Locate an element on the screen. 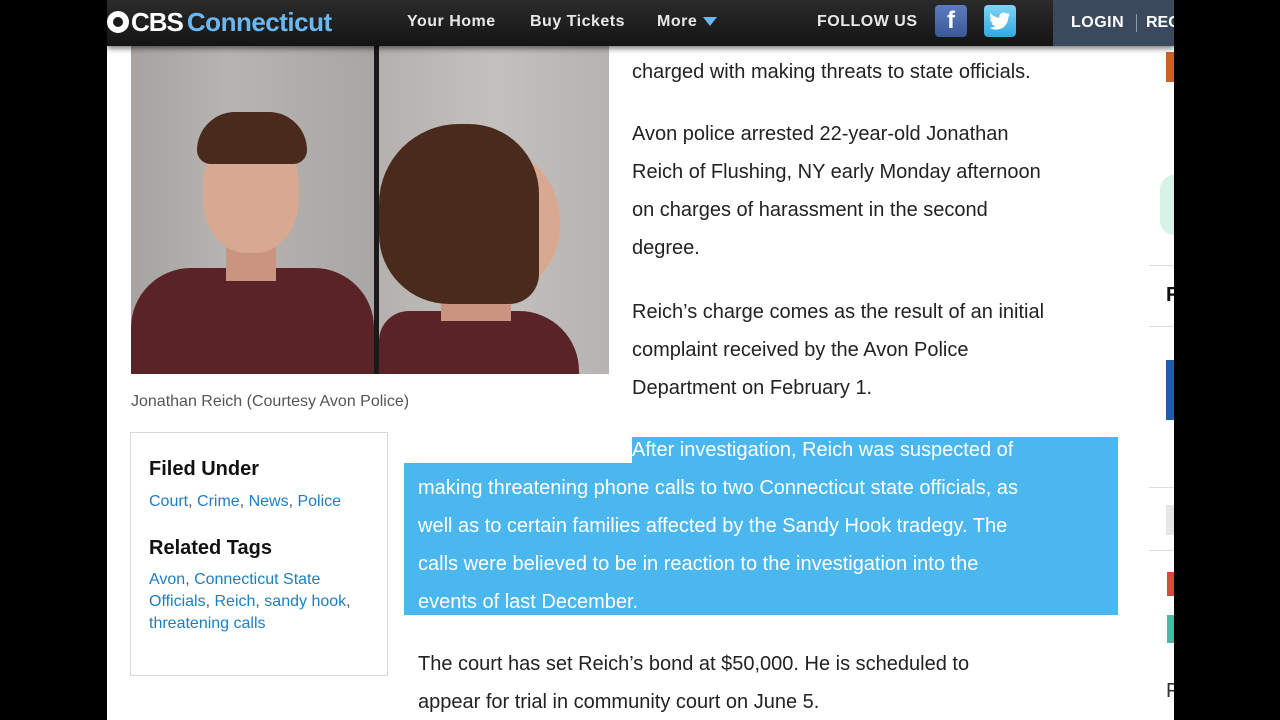 This screenshot has width=1280, height=720. chevron-down-icon is located at coordinates (710, 22).